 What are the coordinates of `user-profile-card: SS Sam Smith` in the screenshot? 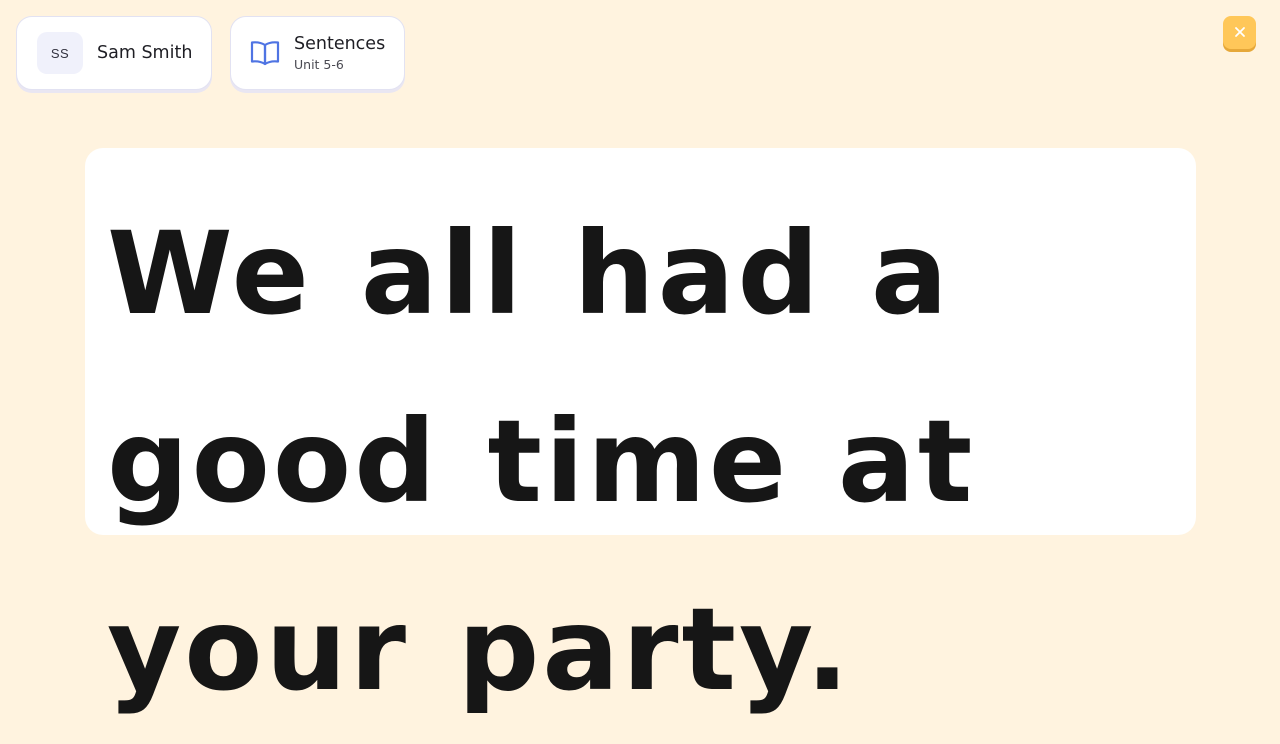 It's located at (114, 53).